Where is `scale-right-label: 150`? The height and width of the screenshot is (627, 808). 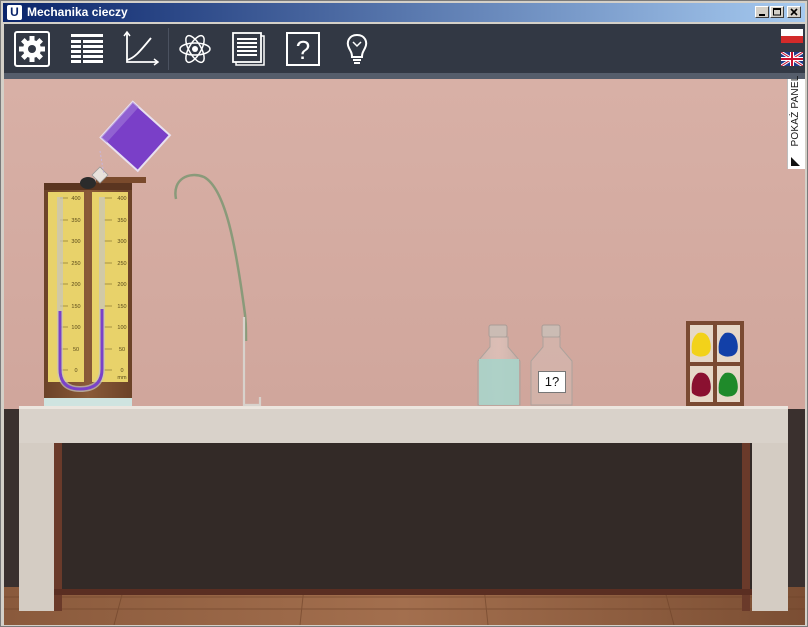 scale-right-label: 150 is located at coordinates (121, 307).